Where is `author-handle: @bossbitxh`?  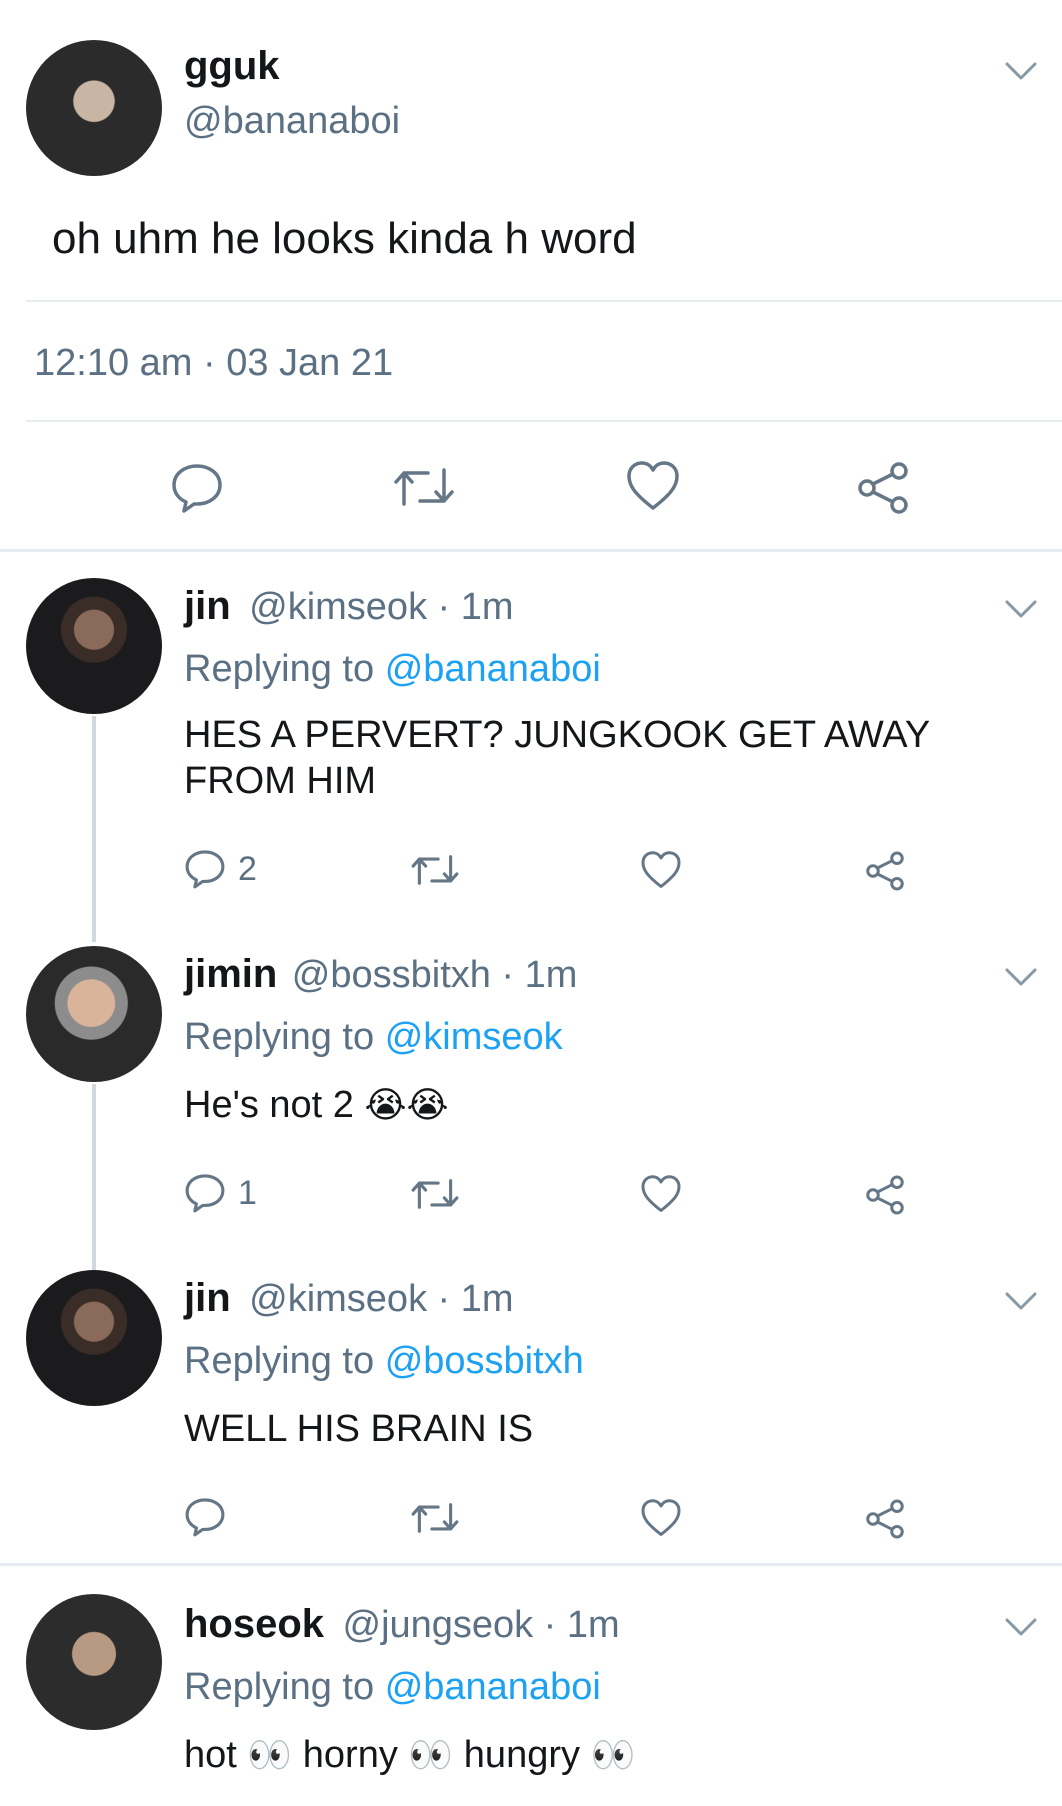 author-handle: @bossbitxh is located at coordinates (391, 975).